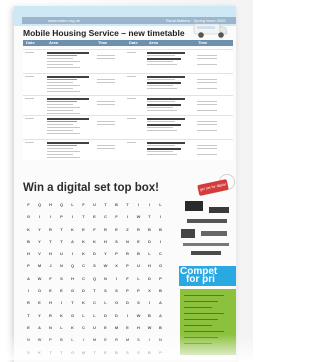  What do you see at coordinates (205, 228) in the screenshot?
I see `prize-images` at bounding box center [205, 228].